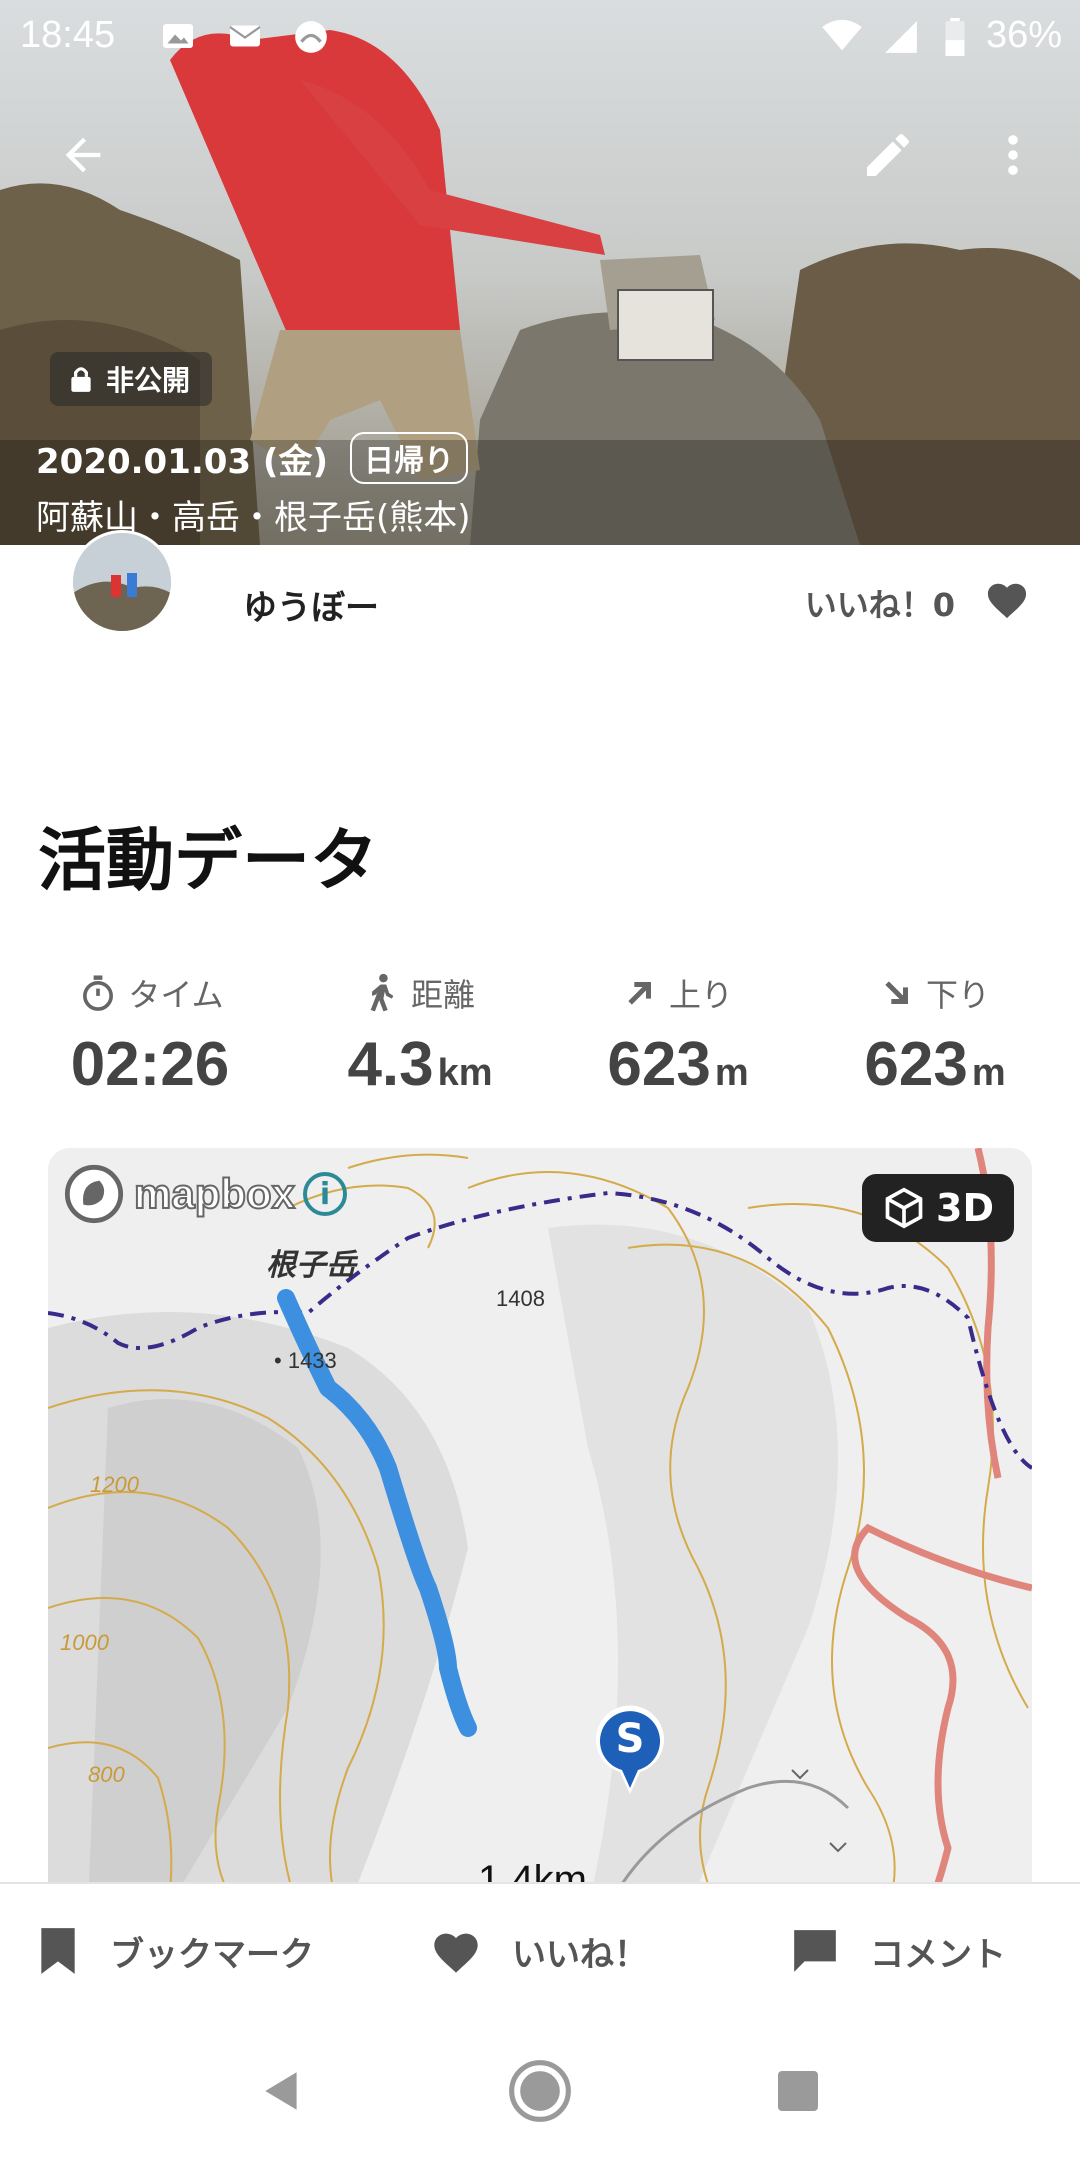  Describe the element at coordinates (630, 1739) in the screenshot. I see `start-marker-label: S` at that location.